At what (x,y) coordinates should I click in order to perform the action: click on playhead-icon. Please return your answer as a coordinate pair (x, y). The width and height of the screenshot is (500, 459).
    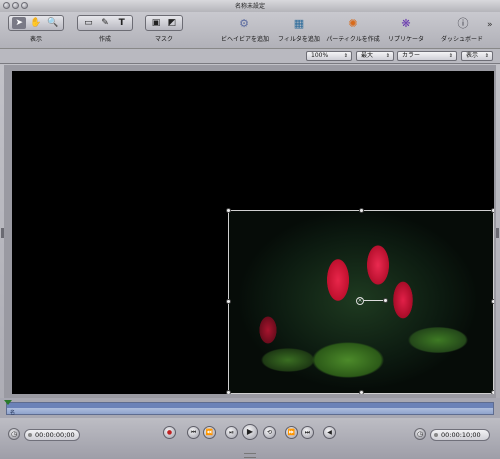
    Looking at the image, I should click on (8, 402).